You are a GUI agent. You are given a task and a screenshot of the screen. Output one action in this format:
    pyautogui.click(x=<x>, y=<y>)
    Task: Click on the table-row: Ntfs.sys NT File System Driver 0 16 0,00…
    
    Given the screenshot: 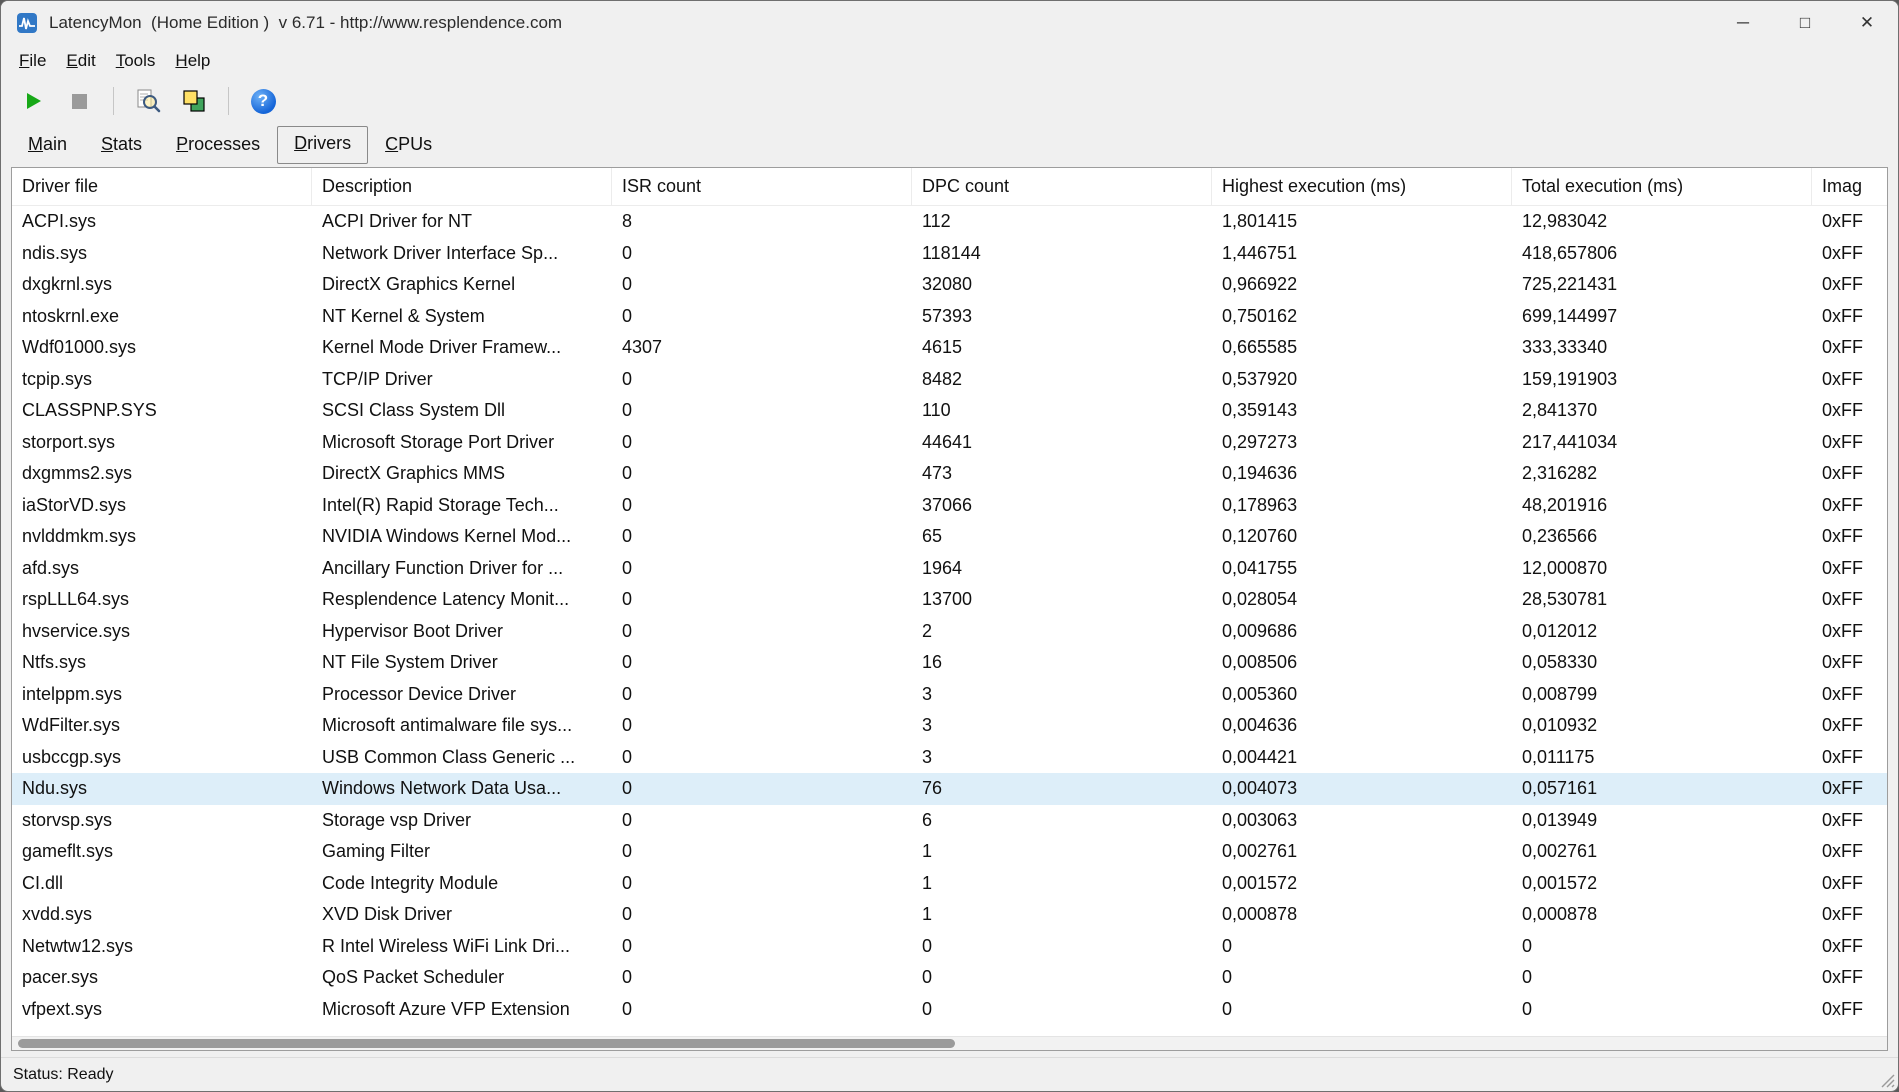 What is the action you would take?
    pyautogui.click(x=949, y=663)
    